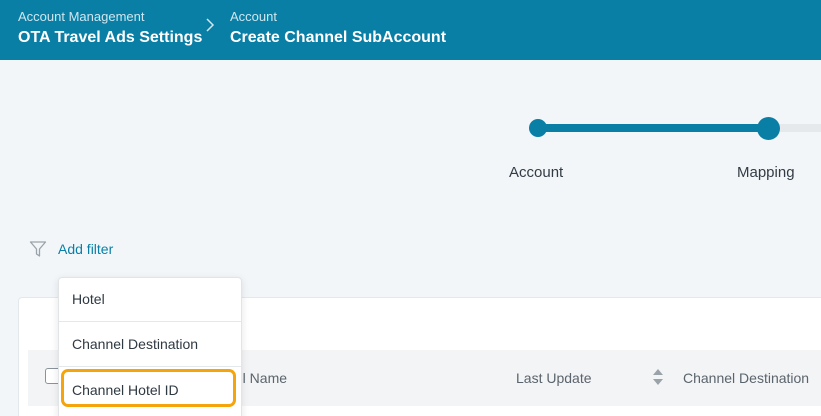 The height and width of the screenshot is (416, 821). Describe the element at coordinates (654, 128) in the screenshot. I see `stepper-progress-complete` at that location.